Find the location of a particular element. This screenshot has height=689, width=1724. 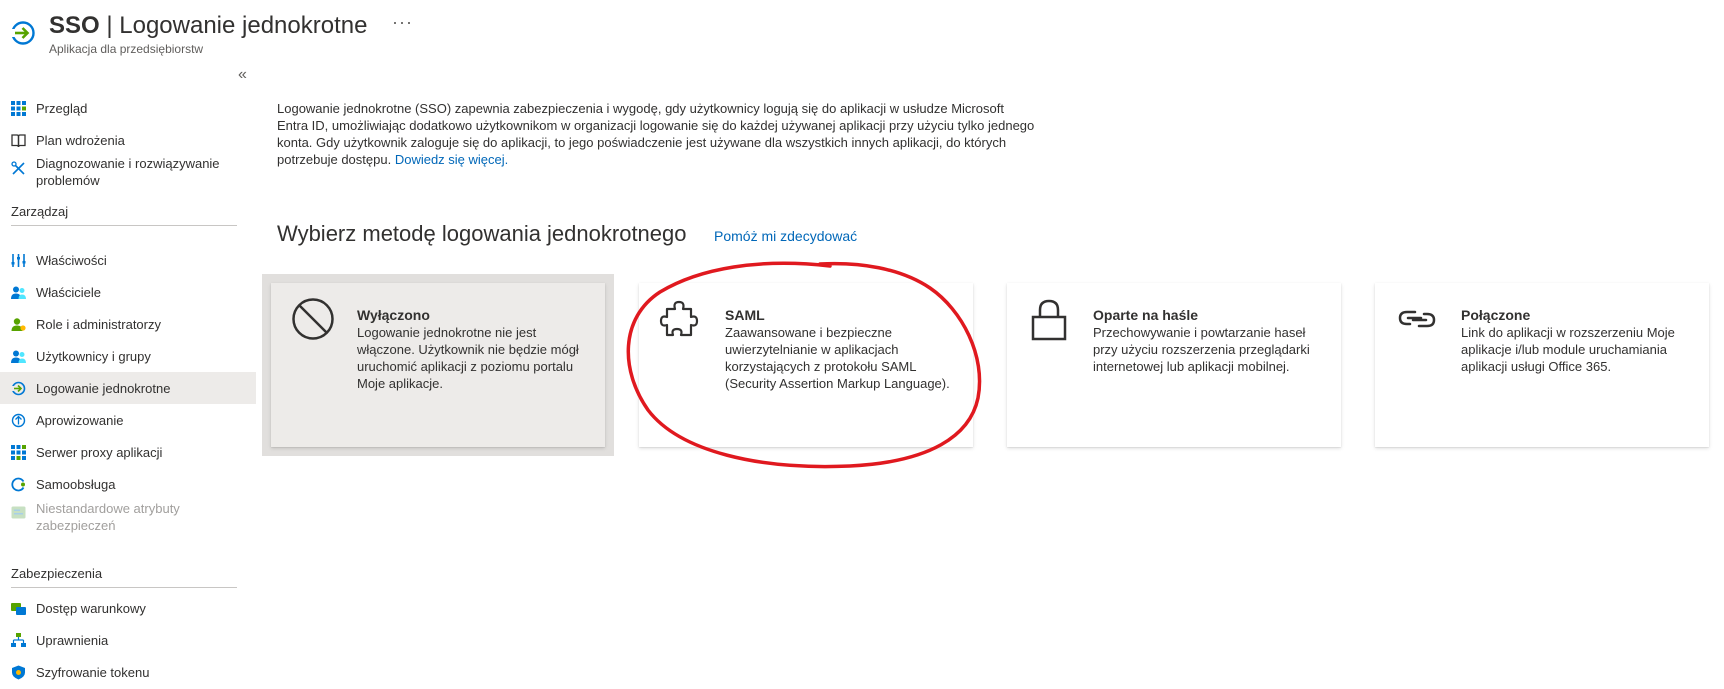

learn-more-link: Dowiedz się więcej. is located at coordinates (451, 159).